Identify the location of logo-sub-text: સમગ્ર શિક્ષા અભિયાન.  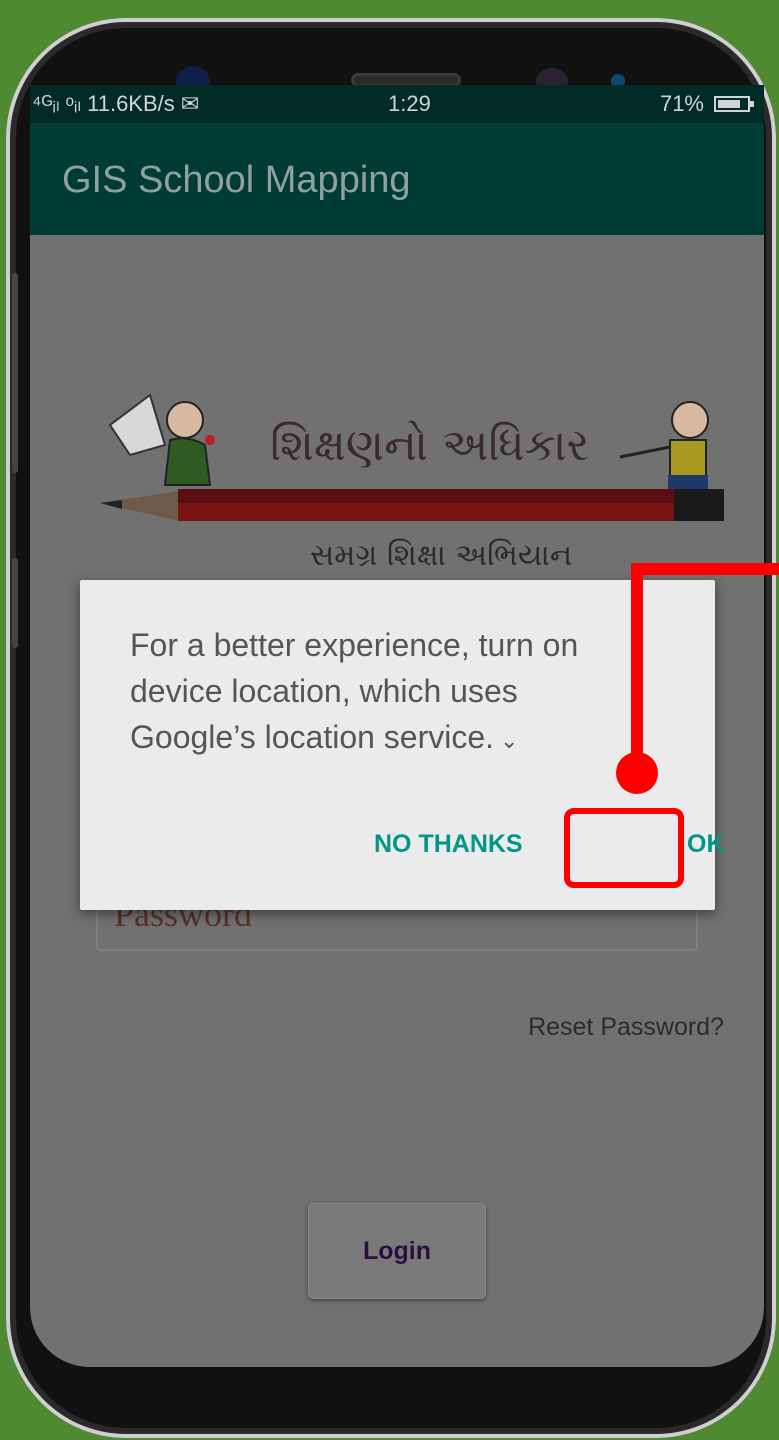
(441, 555).